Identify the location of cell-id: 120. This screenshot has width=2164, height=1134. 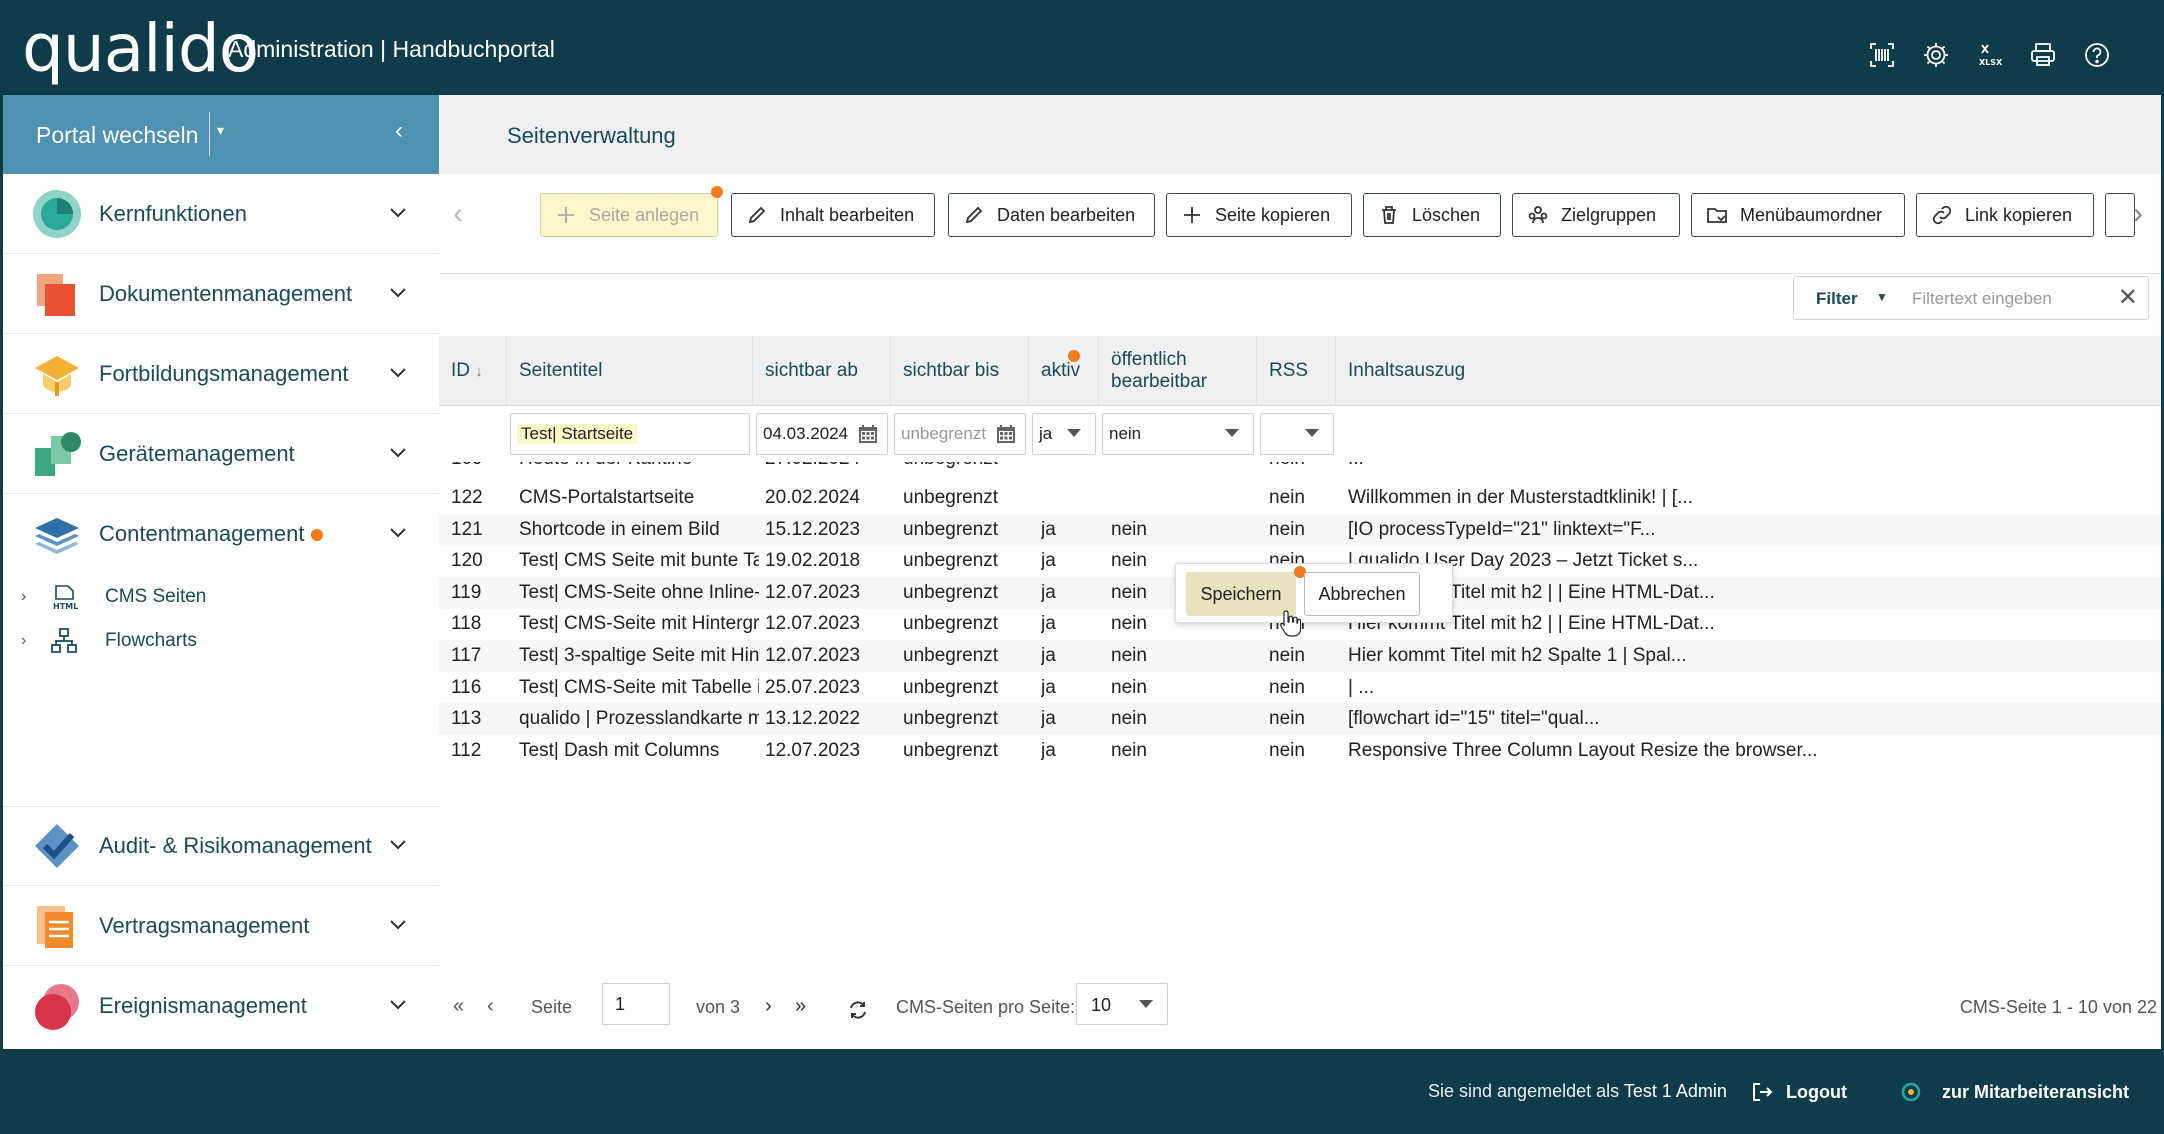
(467, 560).